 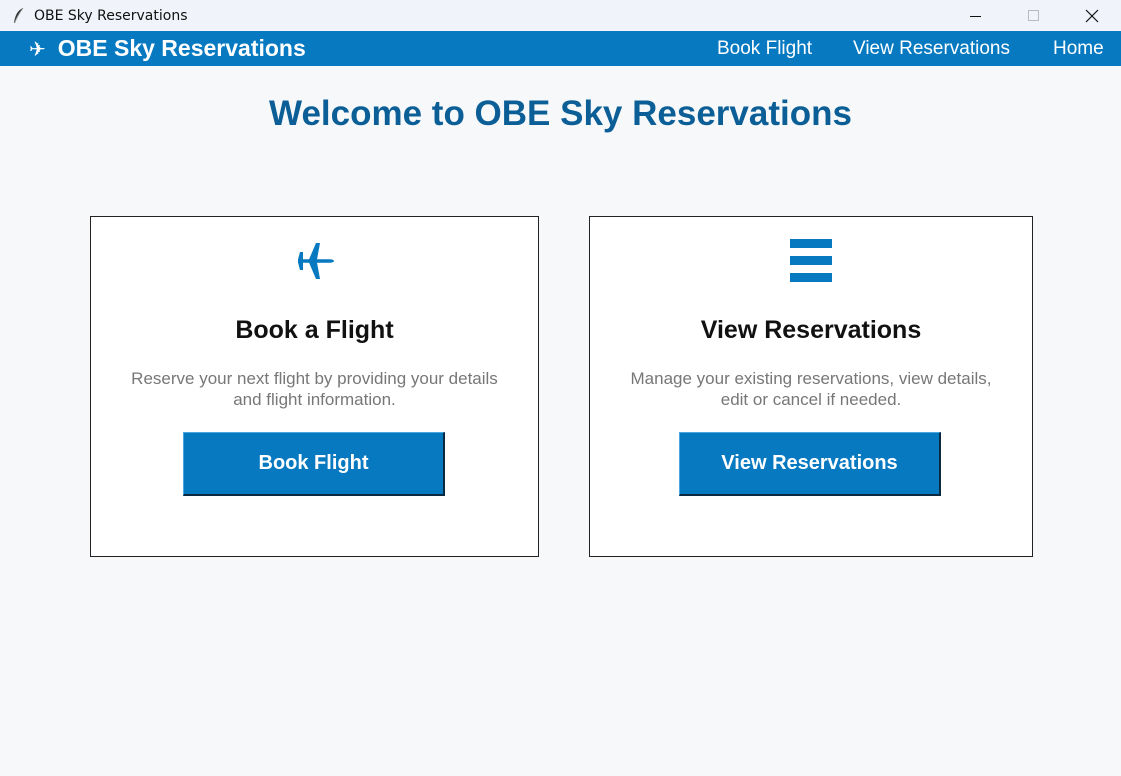 What do you see at coordinates (1078, 48) in the screenshot?
I see `nav-home: Home` at bounding box center [1078, 48].